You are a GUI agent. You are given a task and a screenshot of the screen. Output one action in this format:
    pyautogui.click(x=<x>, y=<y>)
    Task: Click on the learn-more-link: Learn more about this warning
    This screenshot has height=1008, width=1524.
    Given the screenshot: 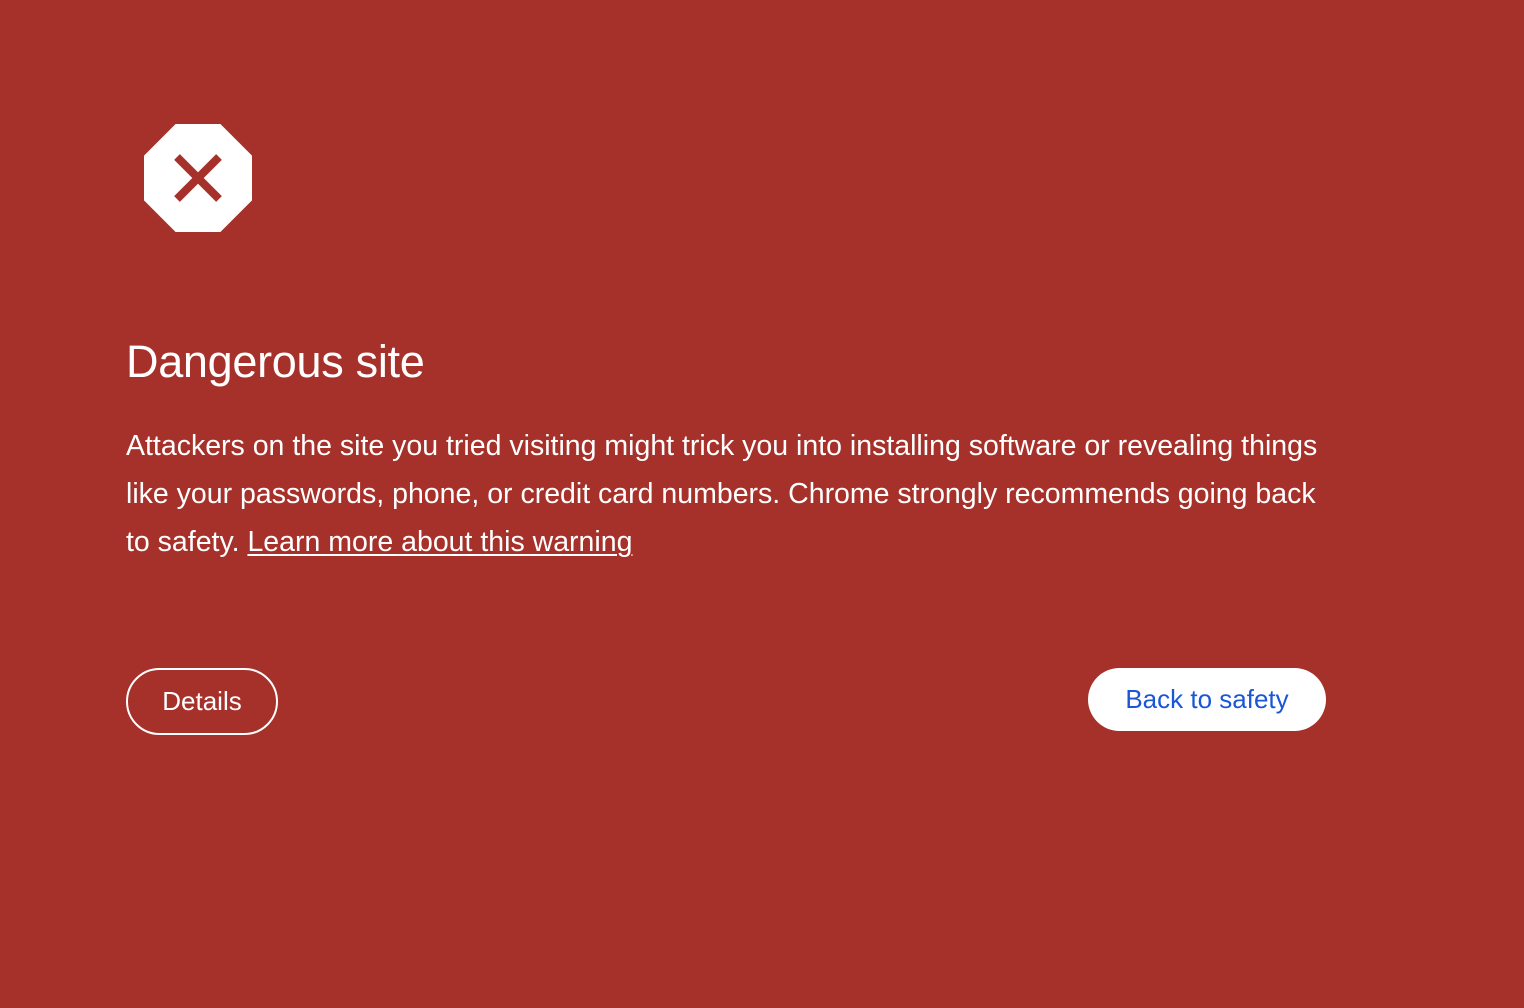 What is the action you would take?
    pyautogui.click(x=439, y=542)
    